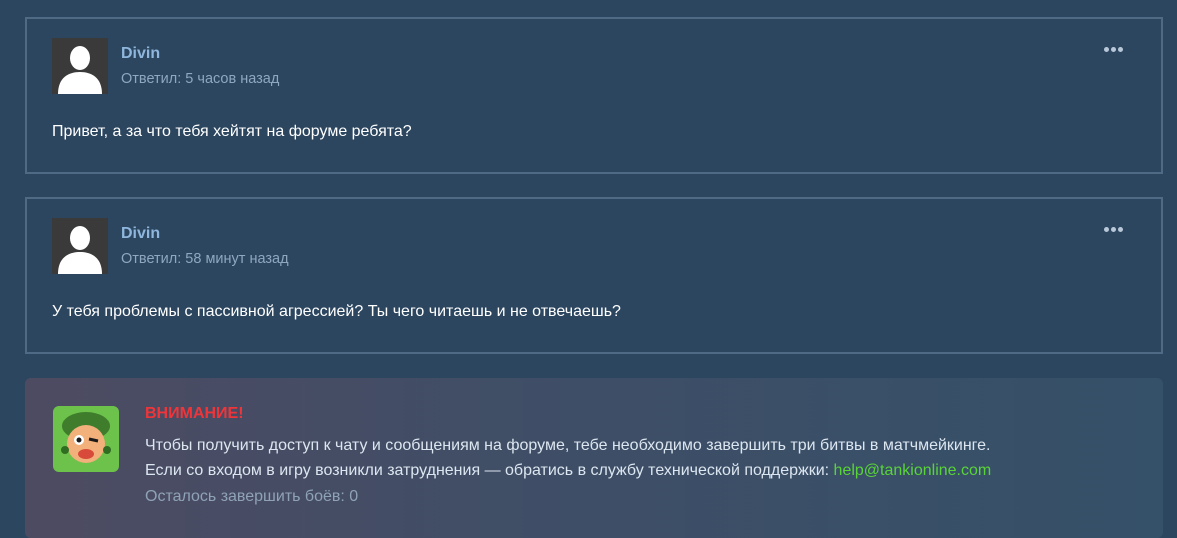 This screenshot has width=1177, height=538. I want to click on support-email-link: help@tankionline.com, so click(913, 470).